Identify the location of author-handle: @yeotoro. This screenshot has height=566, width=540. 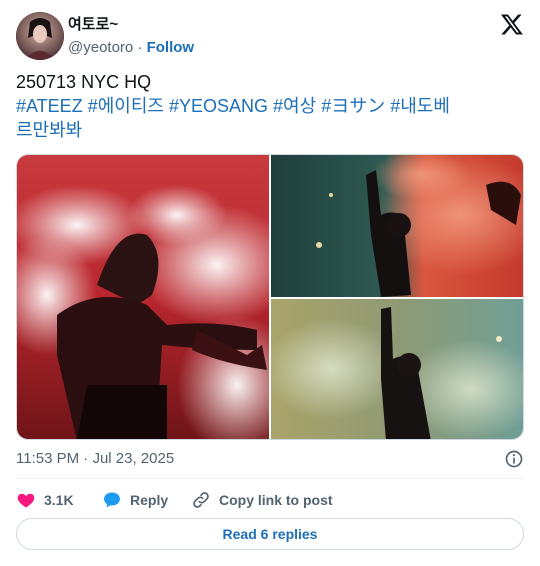
(100, 47).